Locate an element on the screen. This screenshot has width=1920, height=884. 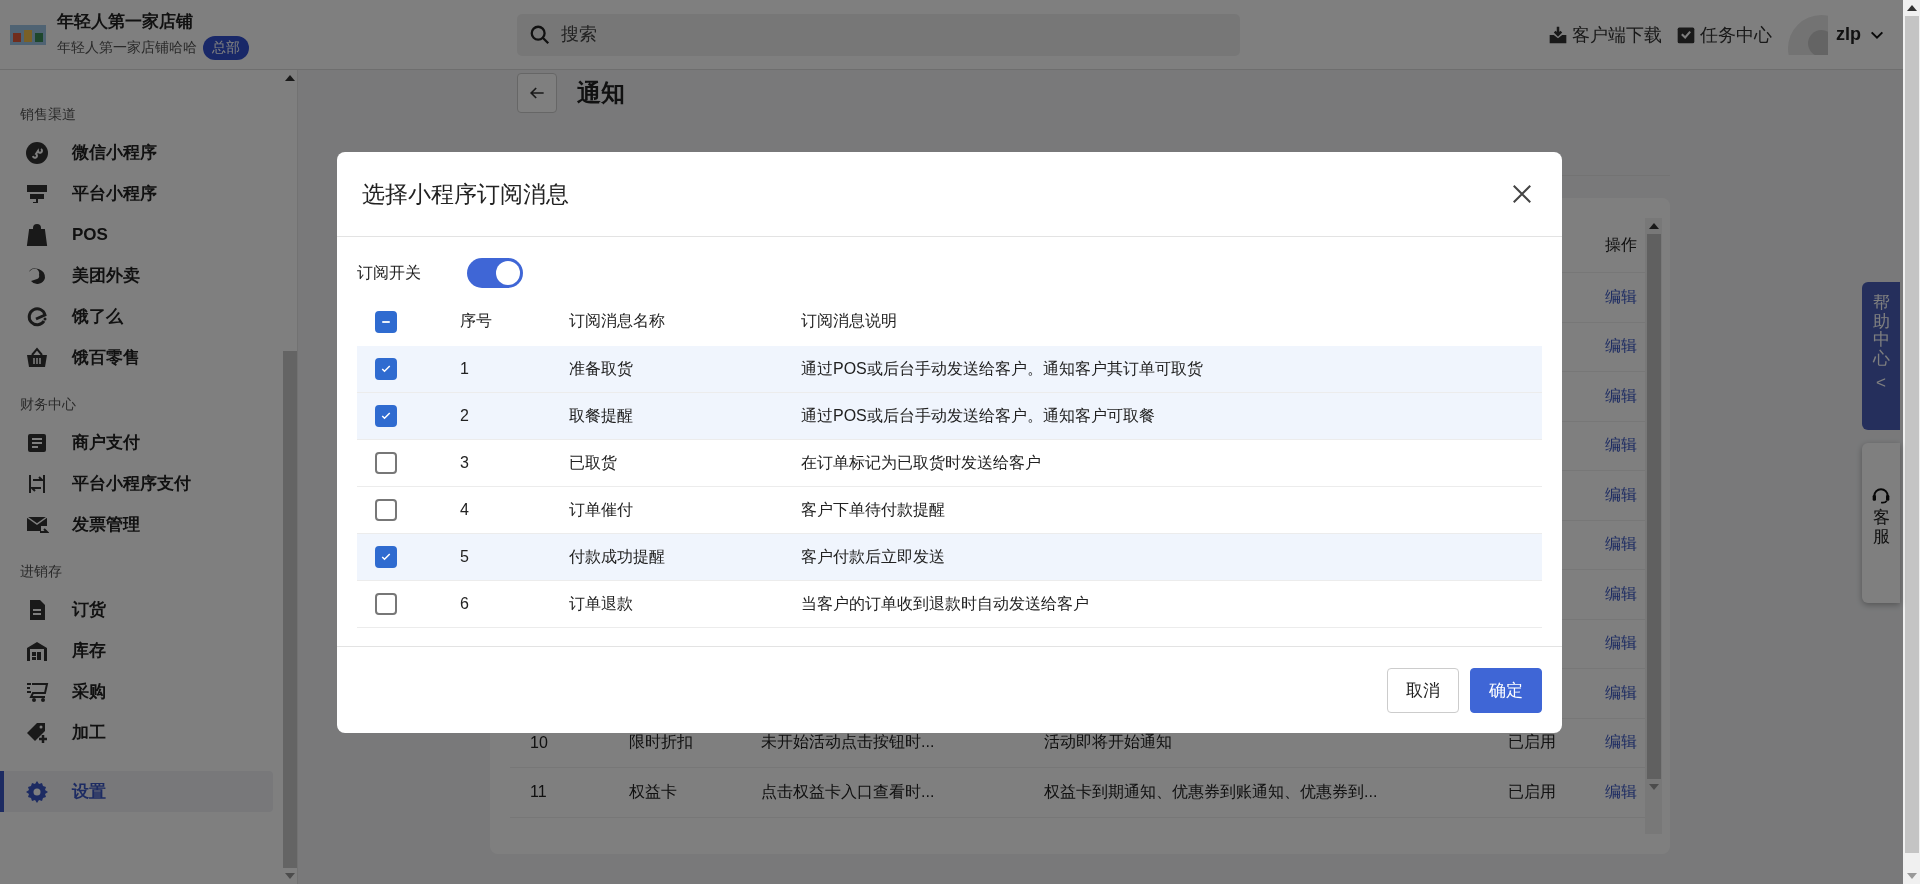
sidebar-item: 发票管理 is located at coordinates (136, 524).